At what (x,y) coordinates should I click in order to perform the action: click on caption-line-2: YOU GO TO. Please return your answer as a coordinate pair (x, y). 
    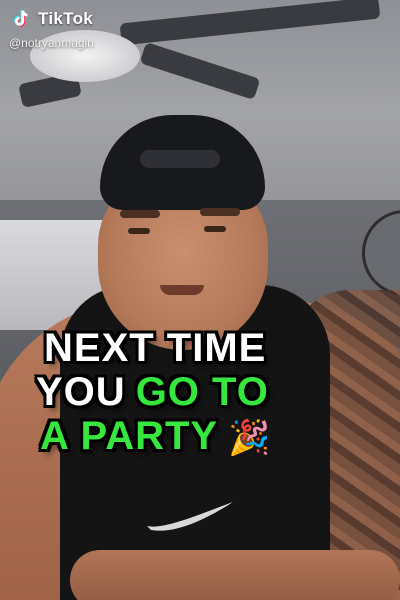
    Looking at the image, I should click on (205, 392).